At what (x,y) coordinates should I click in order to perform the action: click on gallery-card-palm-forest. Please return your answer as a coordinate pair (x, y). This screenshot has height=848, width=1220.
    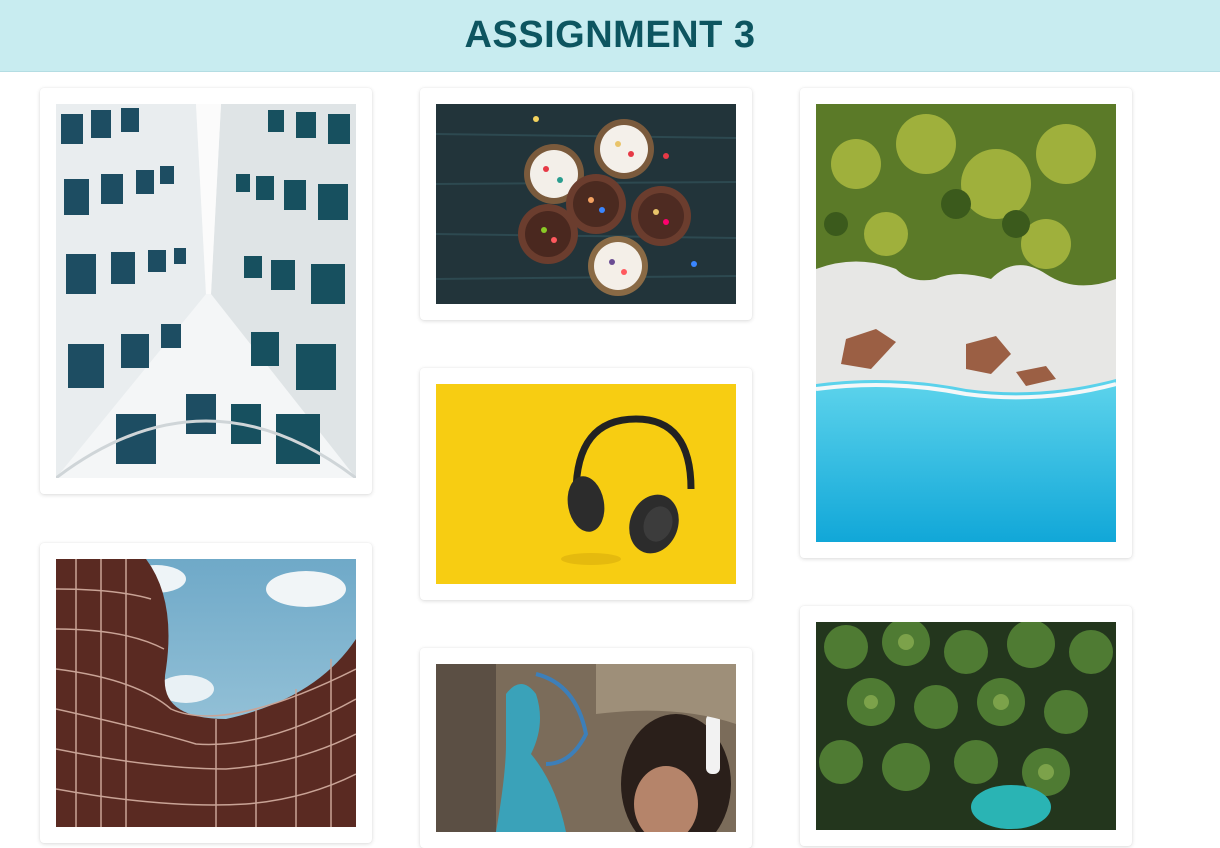
    Looking at the image, I should click on (966, 726).